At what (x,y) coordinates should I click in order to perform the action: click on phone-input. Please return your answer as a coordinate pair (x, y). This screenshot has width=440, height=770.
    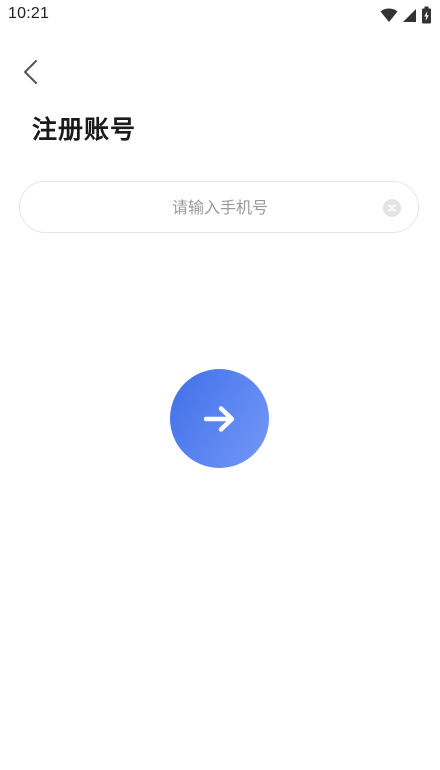
    Looking at the image, I should click on (220, 207).